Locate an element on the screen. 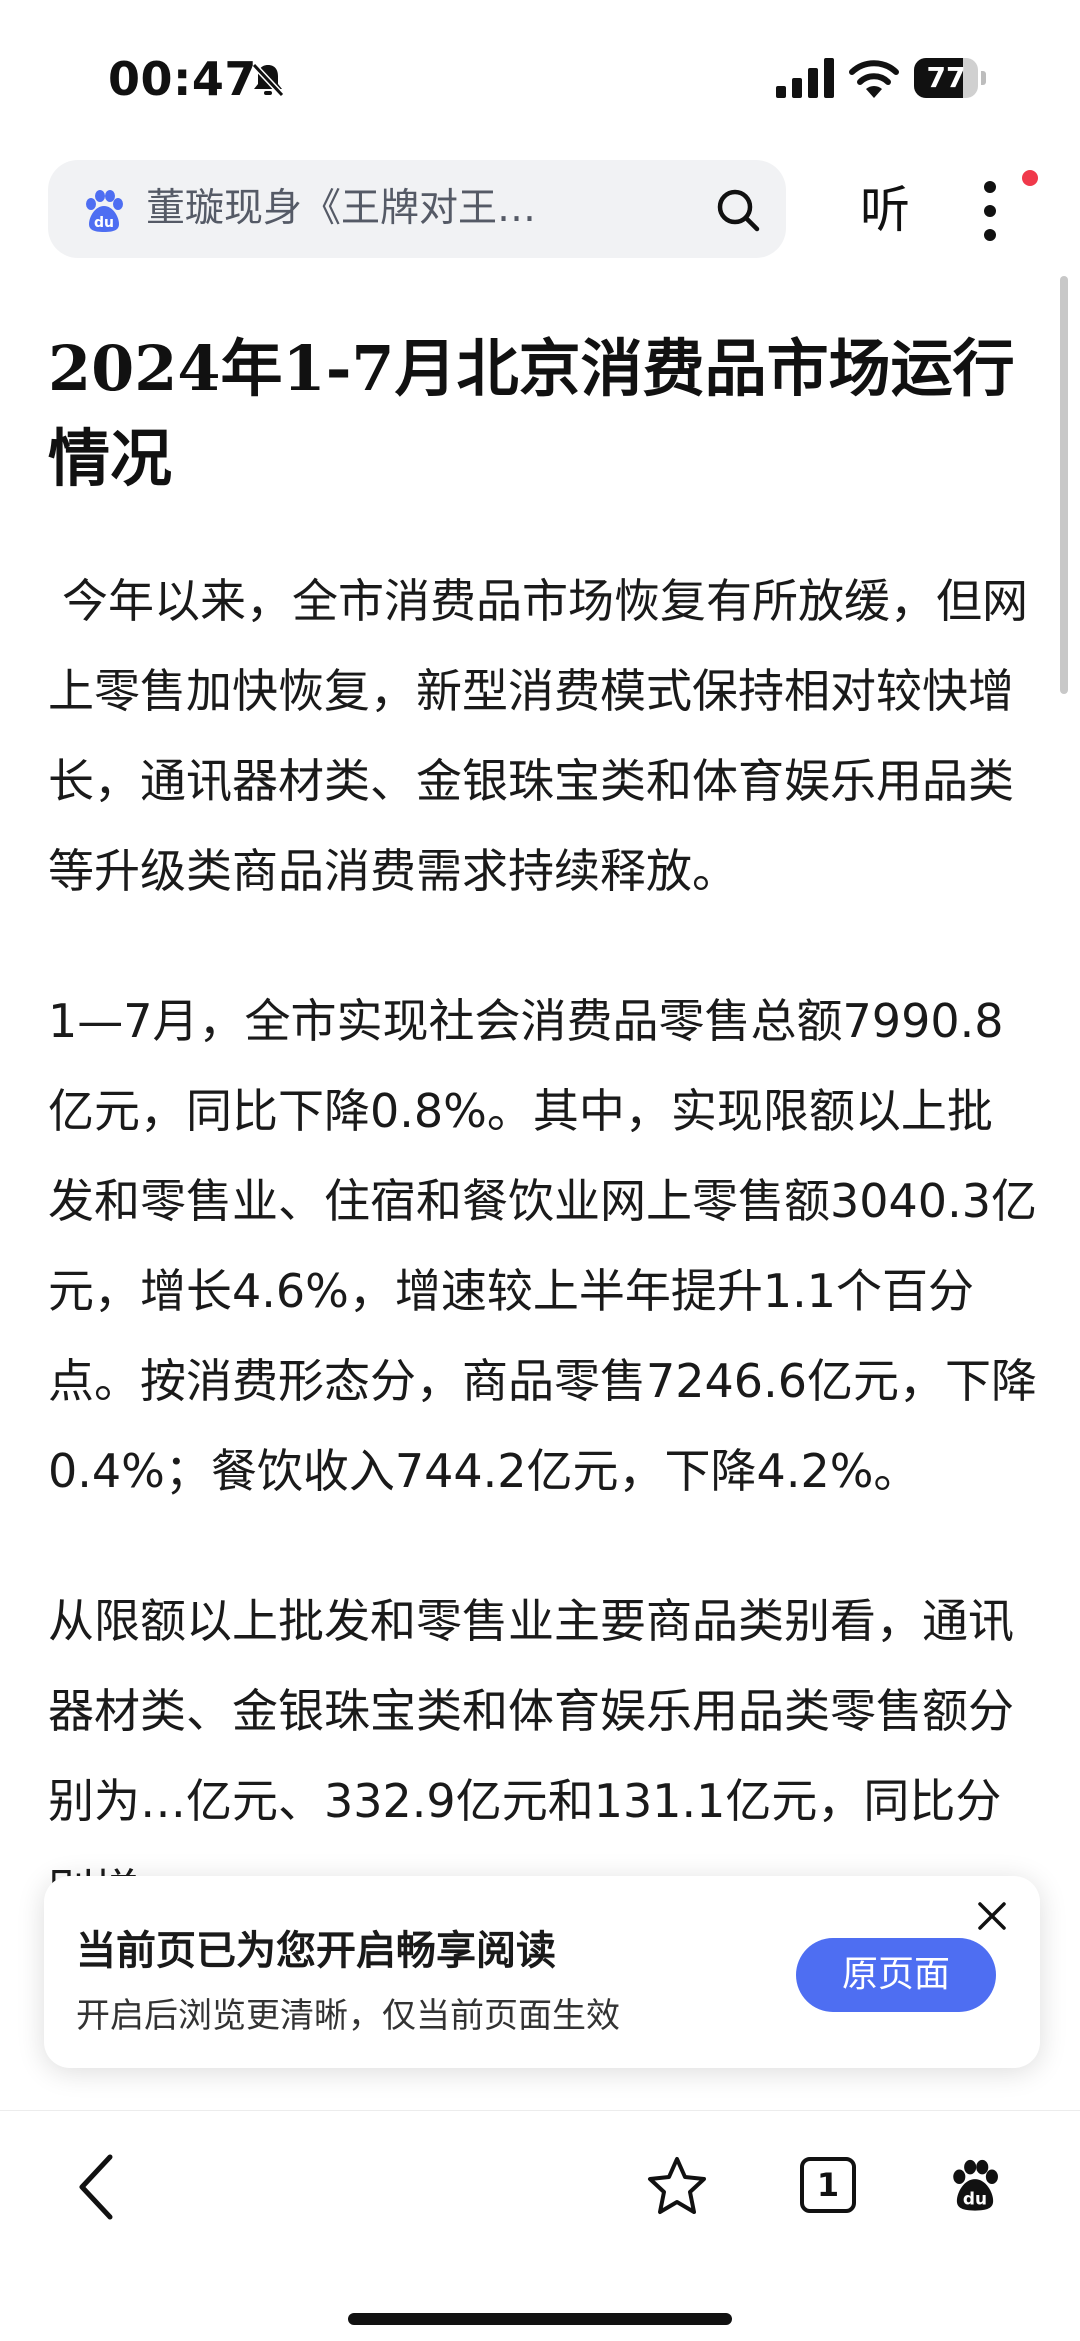 The image size is (1080, 2341). status-bar: 00:47 77 is located at coordinates (540, 75).